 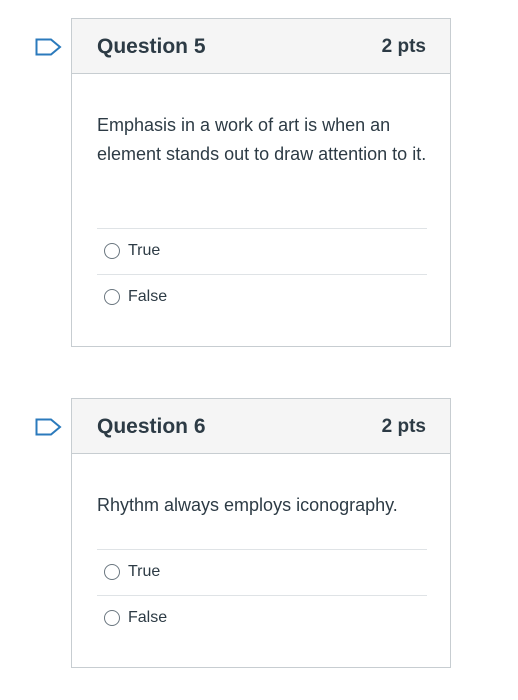 What do you see at coordinates (261, 426) in the screenshot?
I see `question-header: Question 6 2 pts` at bounding box center [261, 426].